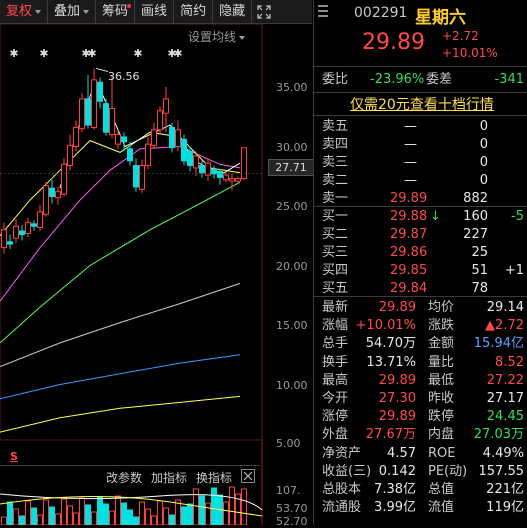  What do you see at coordinates (397, 79) in the screenshot?
I see `weibi-value: -23.96%` at bounding box center [397, 79].